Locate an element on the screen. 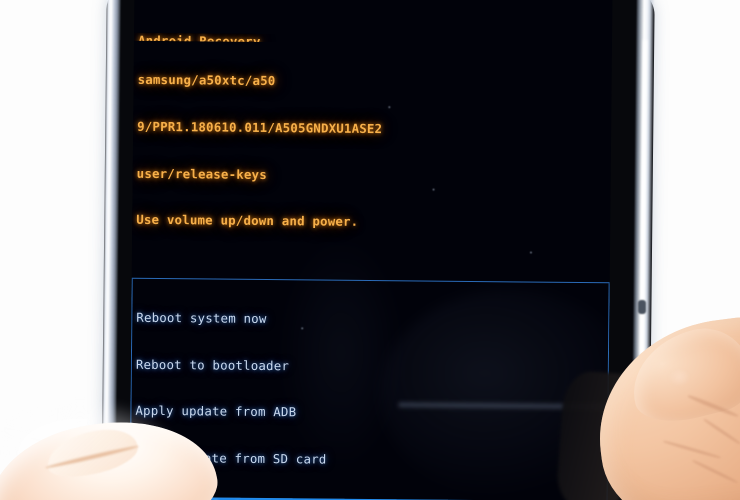 This screenshot has height=500, width=740. right-hand-knuckle is located at coordinates (679, 378).